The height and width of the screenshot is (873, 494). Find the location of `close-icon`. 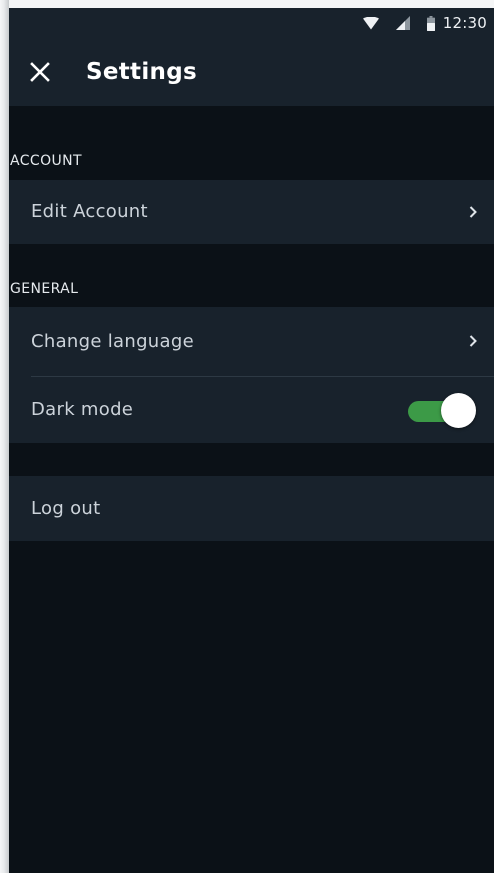

close-icon is located at coordinates (40, 72).